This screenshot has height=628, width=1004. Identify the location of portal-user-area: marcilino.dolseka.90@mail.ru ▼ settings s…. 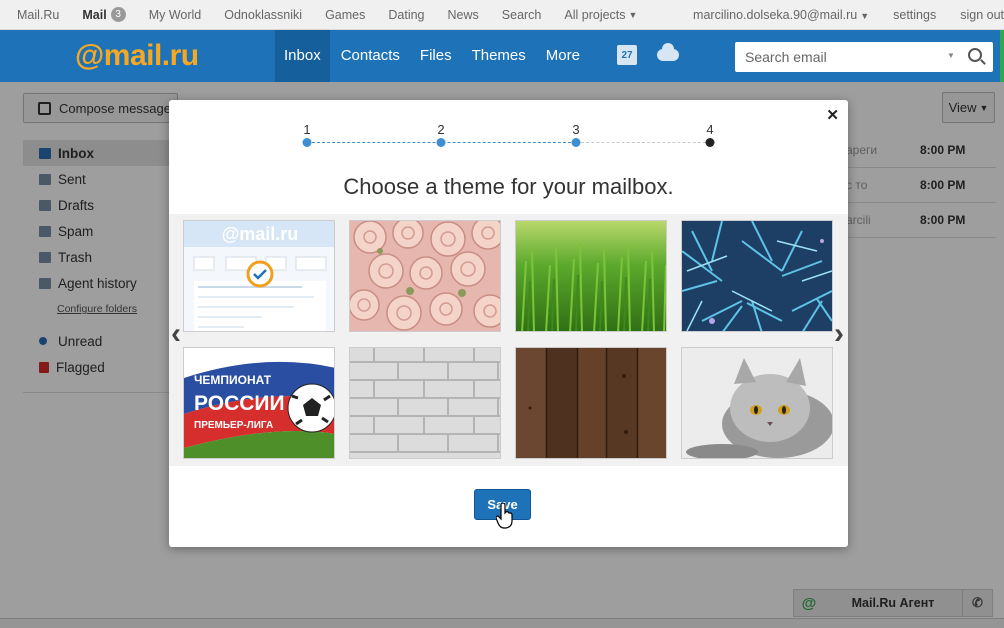
(848, 15).